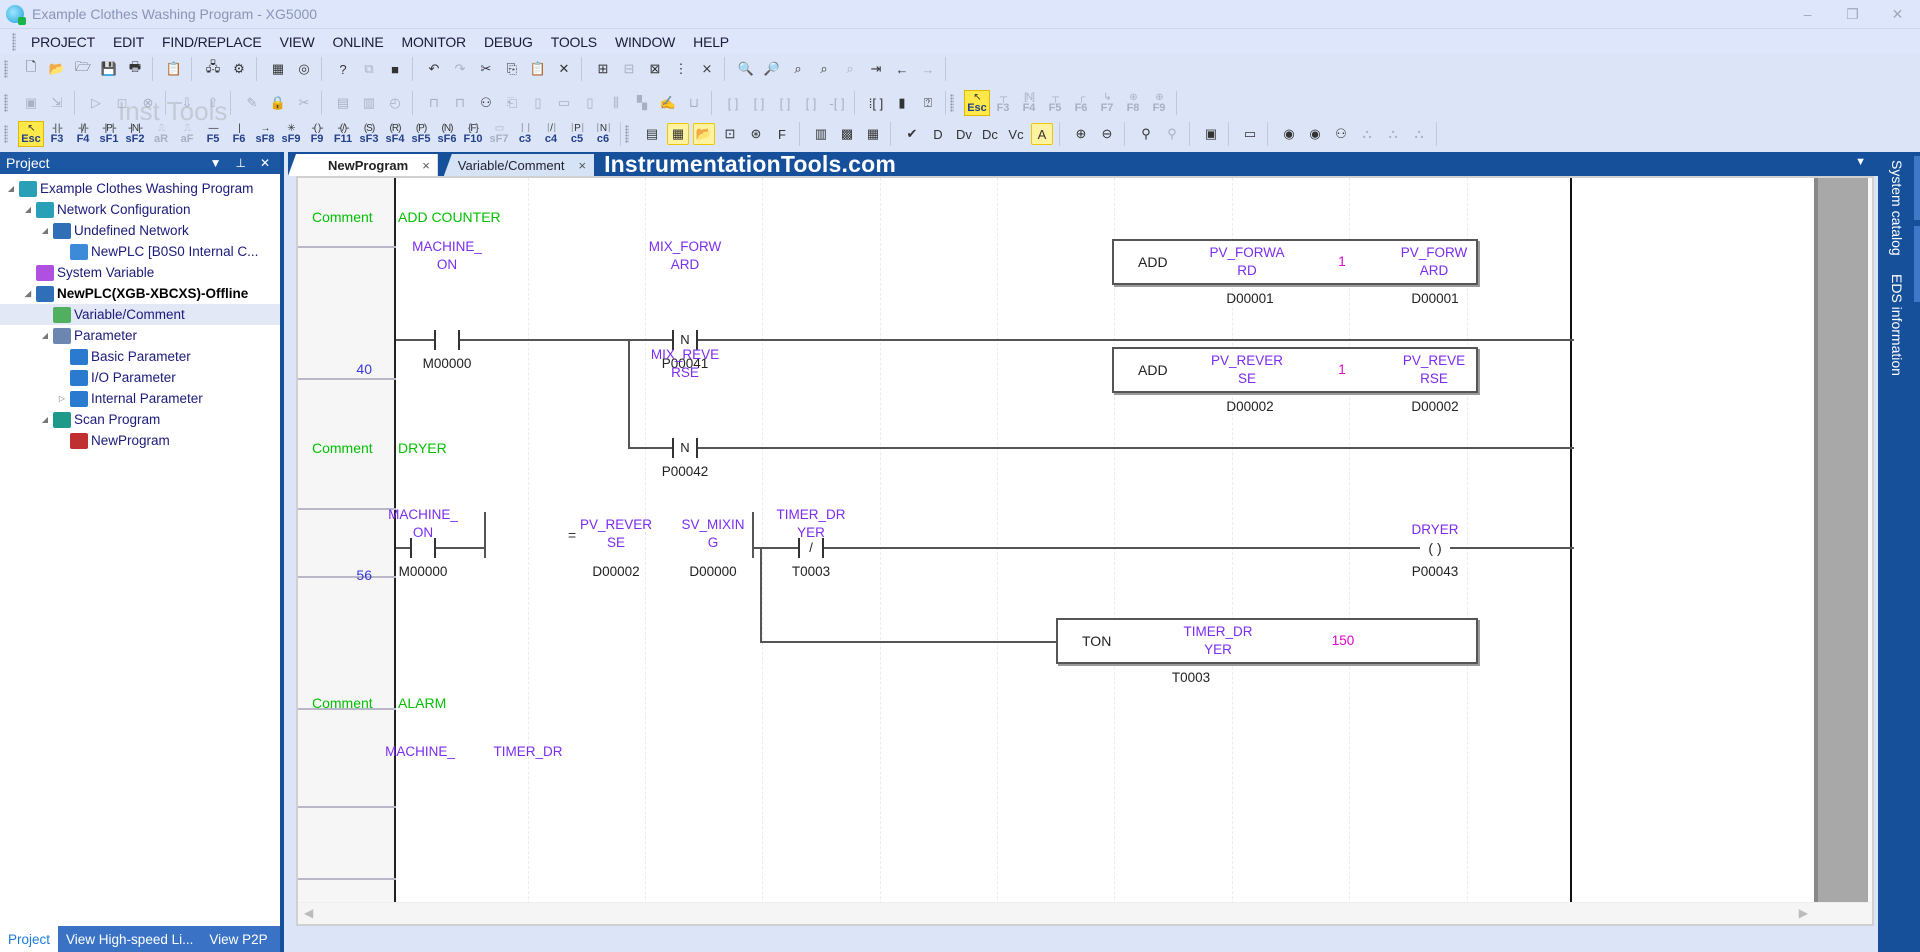 This screenshot has width=1920, height=952. I want to click on tree-node-internal-parameter: ▷ Internal Parameter, so click(140, 398).